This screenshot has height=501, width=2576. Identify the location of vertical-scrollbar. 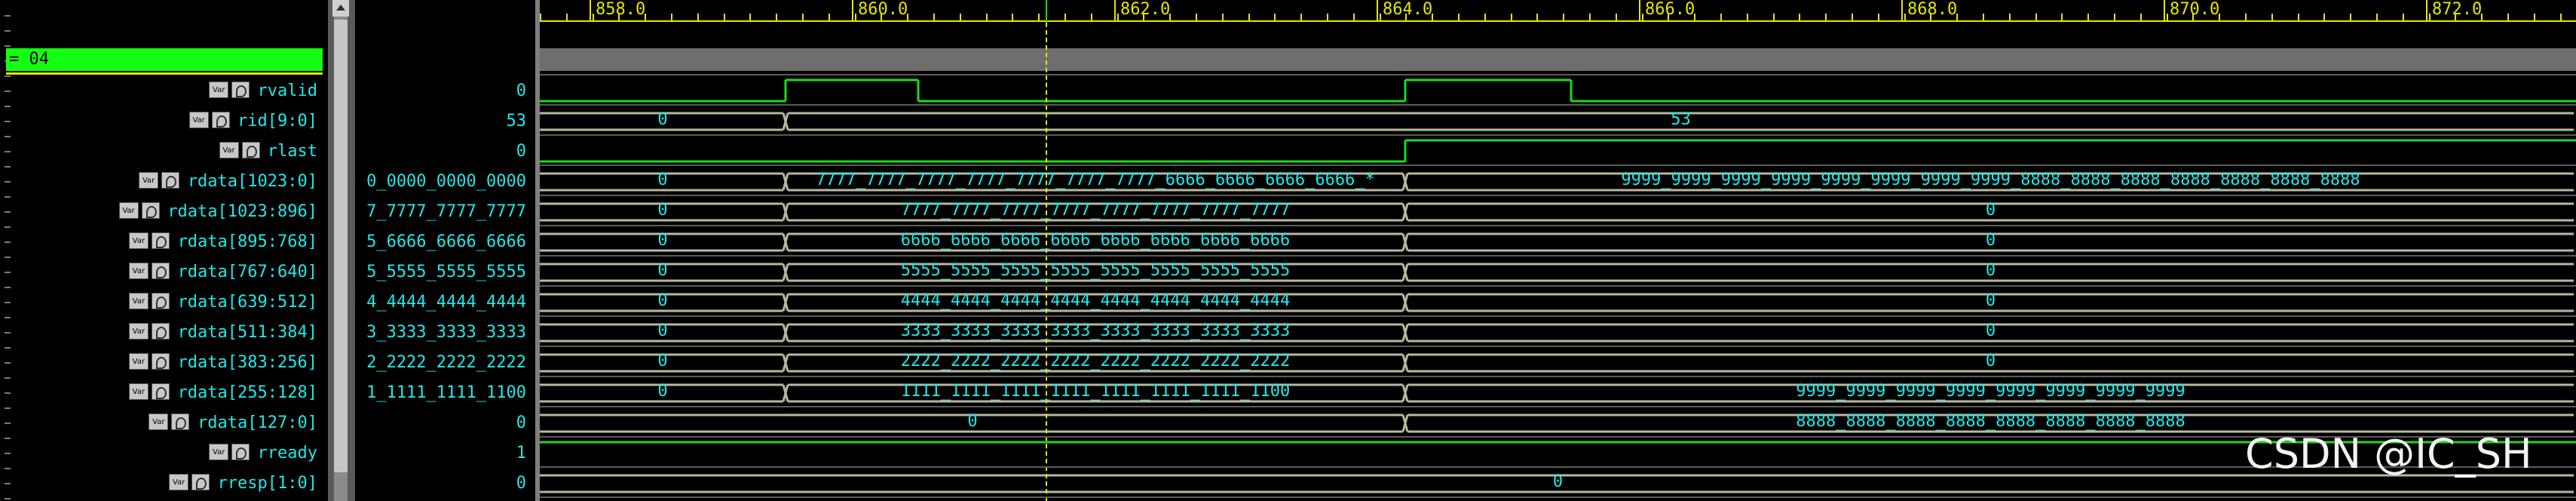
(341, 250).